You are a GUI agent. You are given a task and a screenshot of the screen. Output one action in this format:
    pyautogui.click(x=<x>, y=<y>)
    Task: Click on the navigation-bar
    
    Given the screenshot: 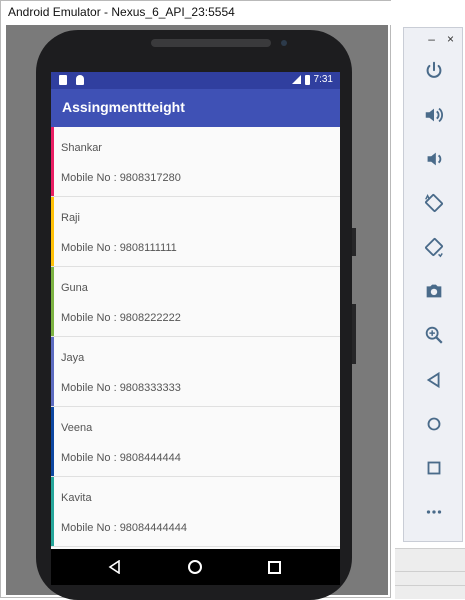 What is the action you would take?
    pyautogui.click(x=195, y=567)
    